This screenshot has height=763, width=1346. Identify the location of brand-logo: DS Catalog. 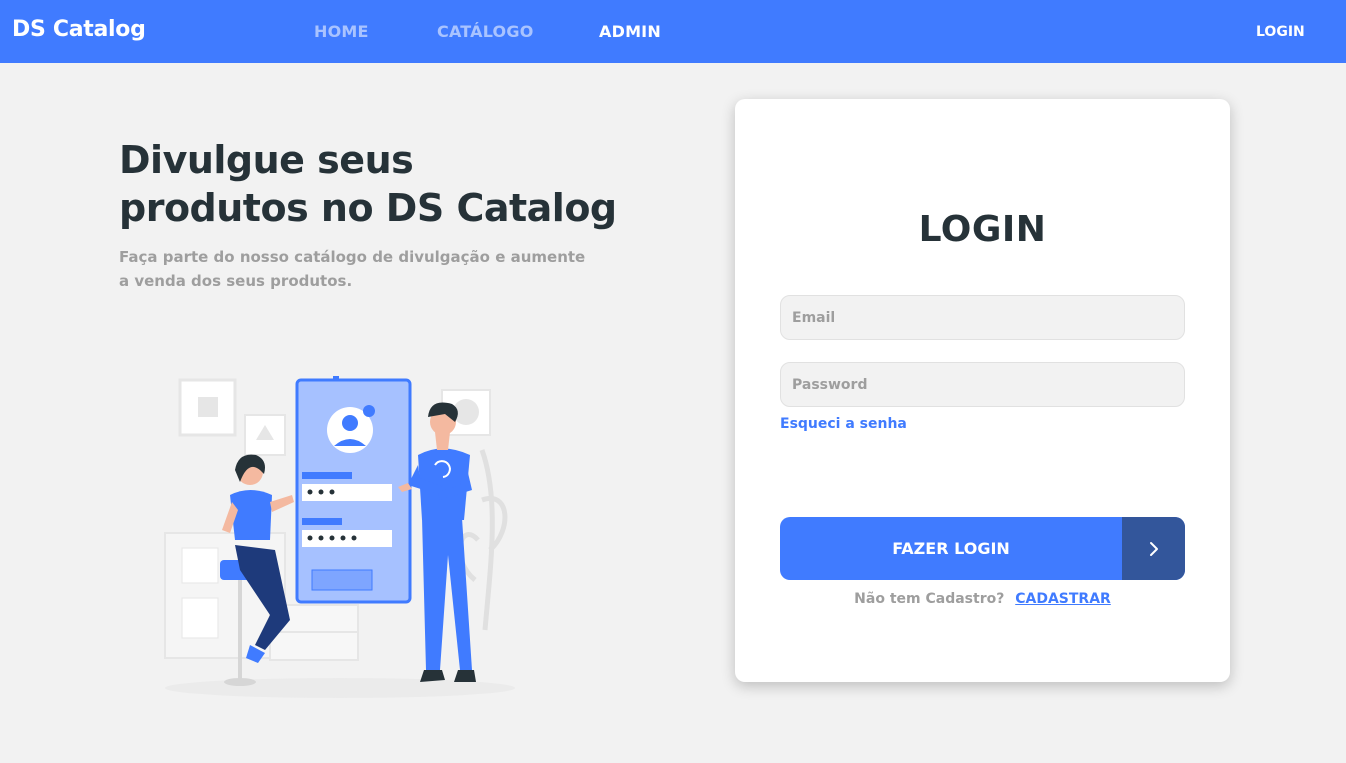
(79, 29).